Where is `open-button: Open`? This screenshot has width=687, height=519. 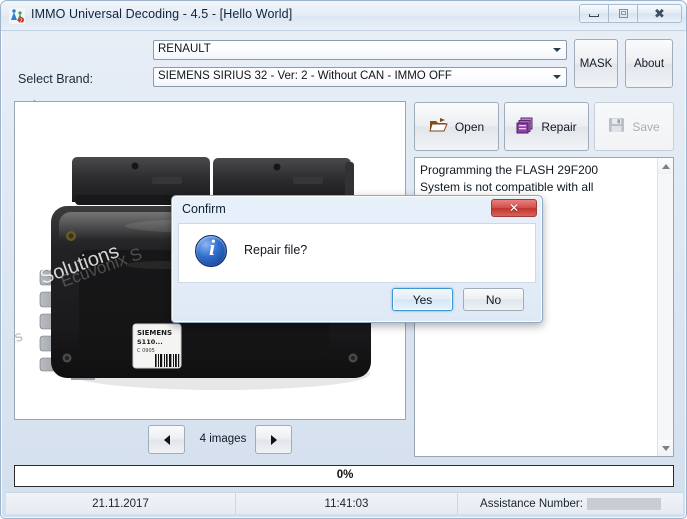
open-button: Open is located at coordinates (456, 126).